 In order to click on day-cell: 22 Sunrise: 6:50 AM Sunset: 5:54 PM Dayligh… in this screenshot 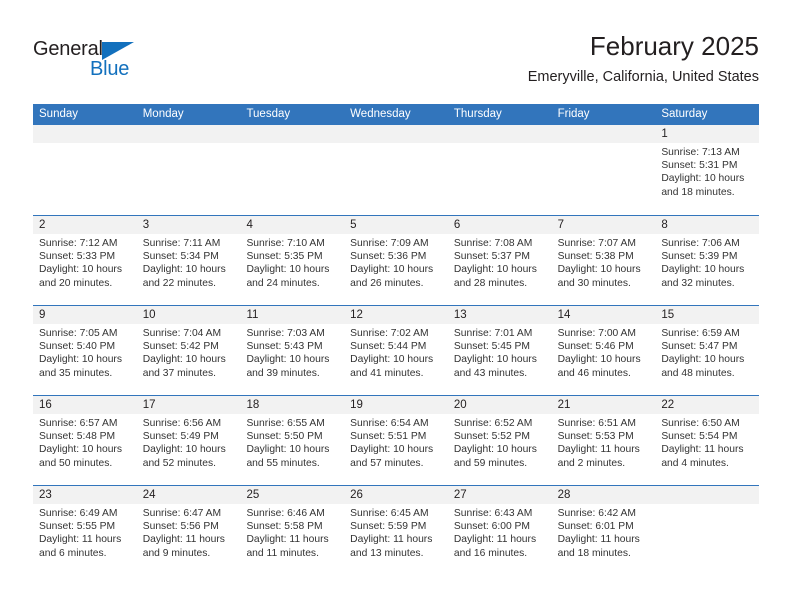, I will do `click(707, 440)`.